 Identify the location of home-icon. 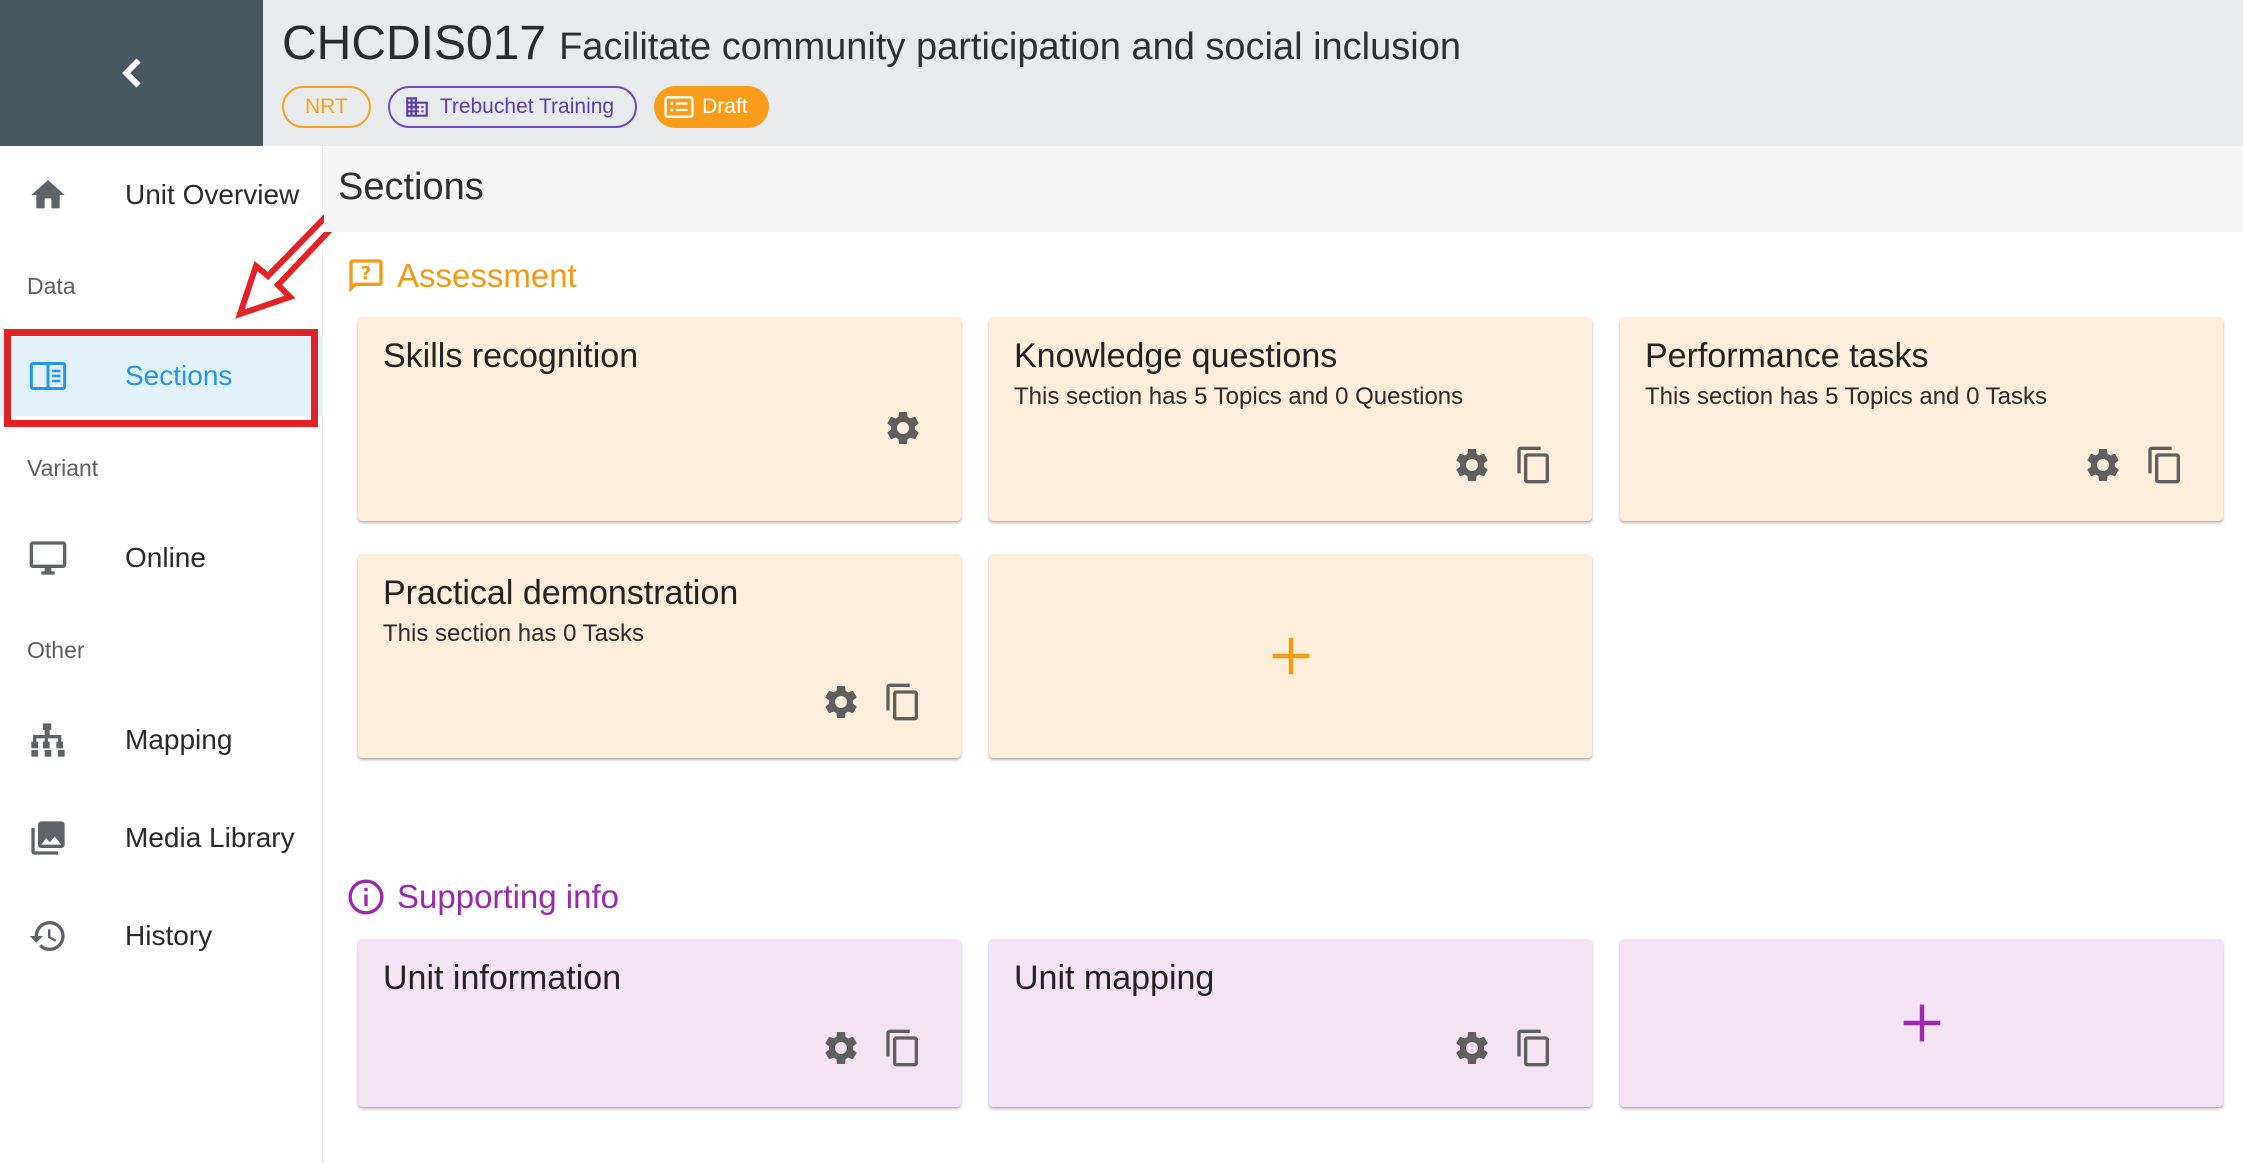
(48, 195).